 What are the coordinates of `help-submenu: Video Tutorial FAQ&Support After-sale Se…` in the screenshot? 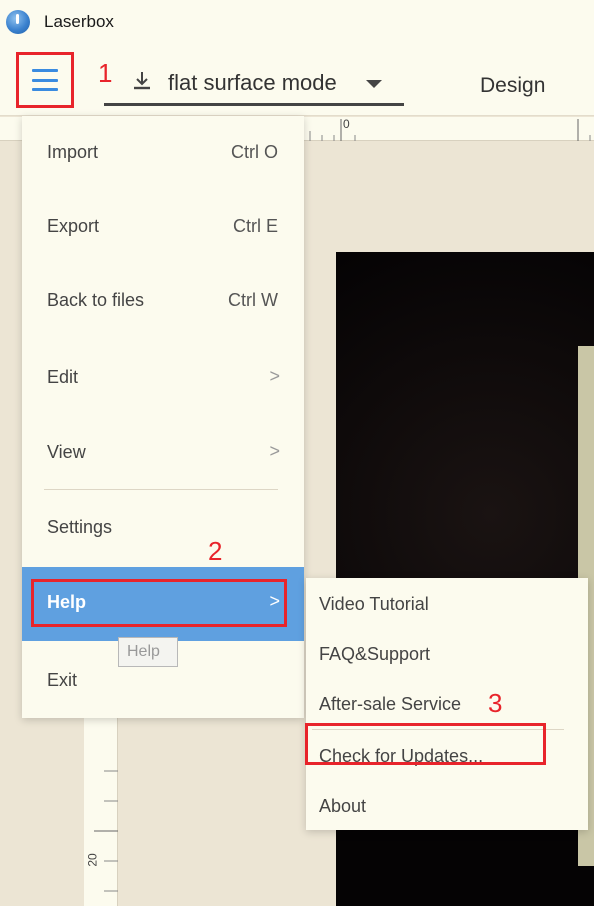 It's located at (446, 704).